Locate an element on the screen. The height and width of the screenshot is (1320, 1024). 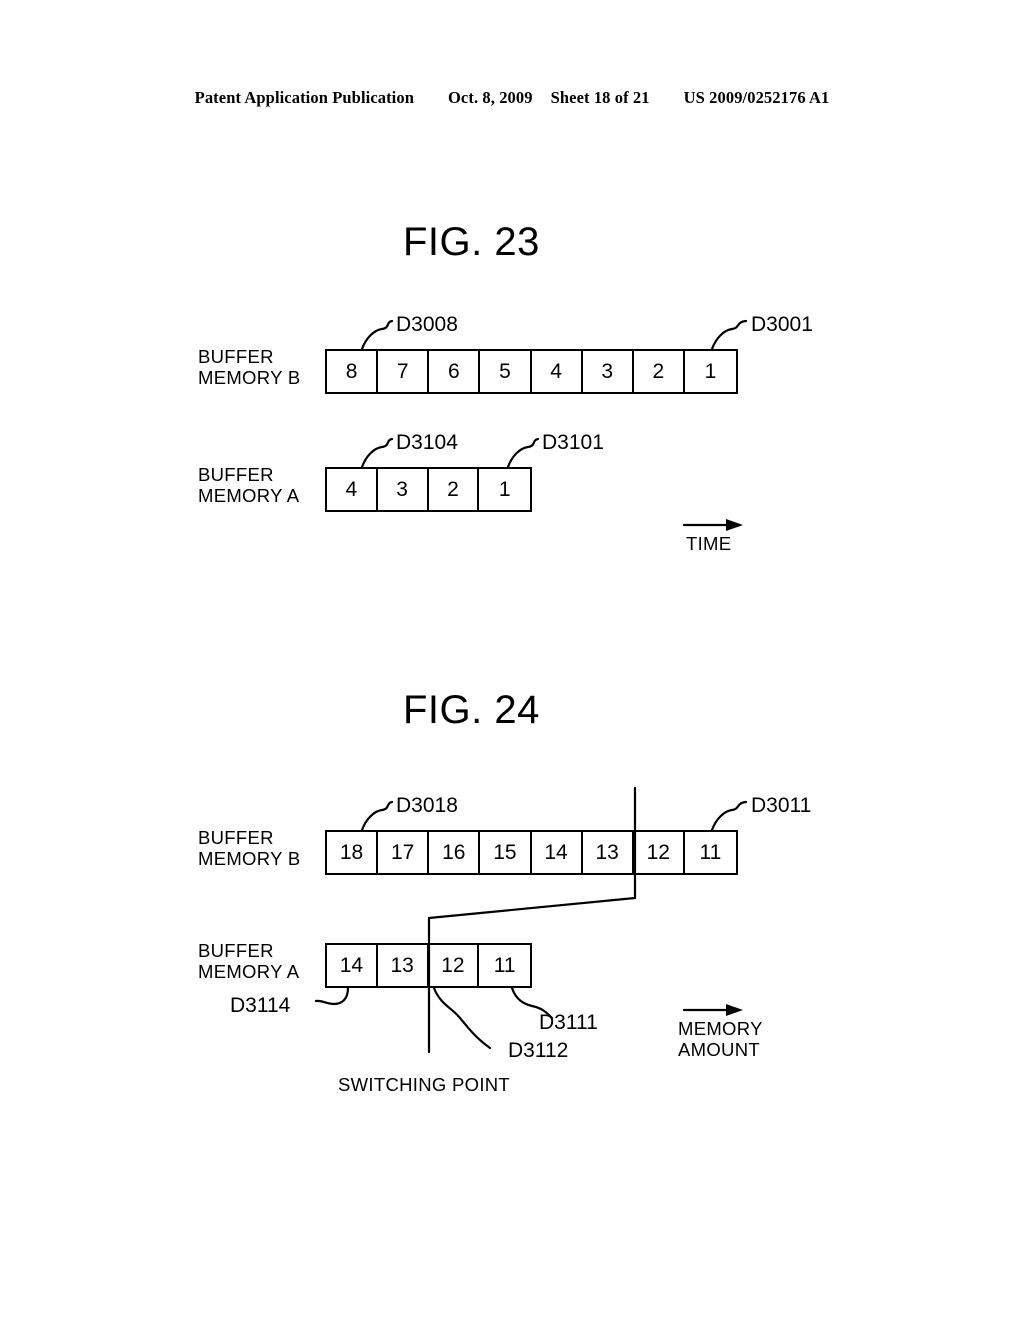
fig24-buffer-memory-b-strip: 18 17 16 15 14 13 12 11 is located at coordinates (531, 852).